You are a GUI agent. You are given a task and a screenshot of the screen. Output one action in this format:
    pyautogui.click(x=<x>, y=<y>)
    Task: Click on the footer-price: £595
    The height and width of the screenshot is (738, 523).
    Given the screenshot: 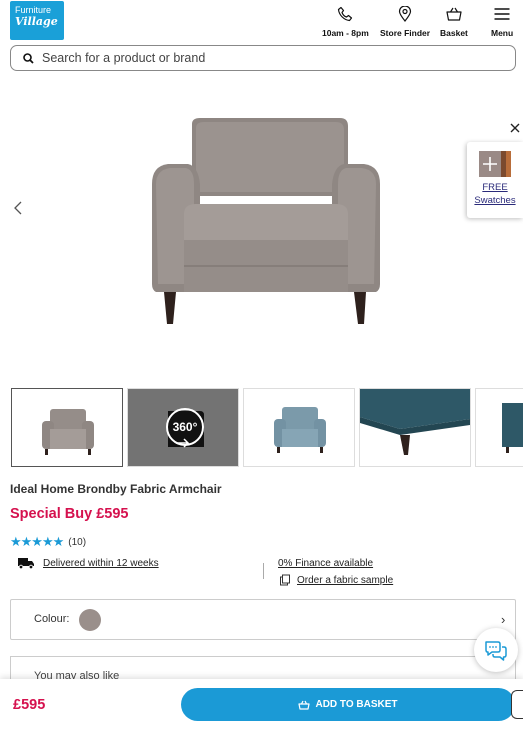 What is the action you would take?
    pyautogui.click(x=29, y=705)
    